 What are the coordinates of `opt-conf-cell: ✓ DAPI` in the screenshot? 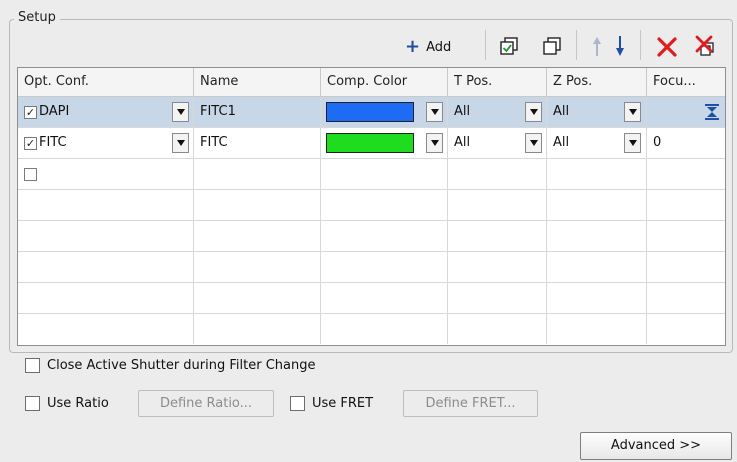 It's located at (106, 112).